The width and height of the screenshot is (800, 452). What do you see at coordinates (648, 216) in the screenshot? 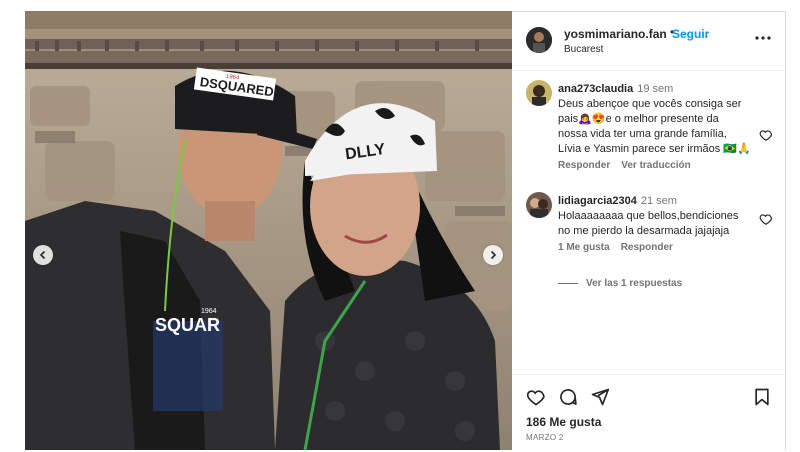
I see `comment-line: Holaaaaaaaa que bellos,bendiciones` at bounding box center [648, 216].